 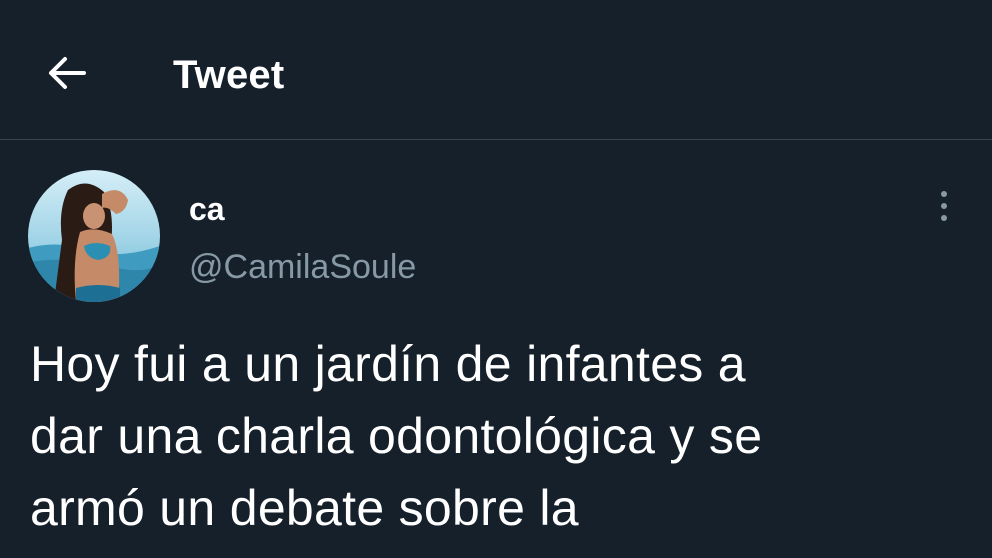 I want to click on more-vertical-icon, so click(x=944, y=208).